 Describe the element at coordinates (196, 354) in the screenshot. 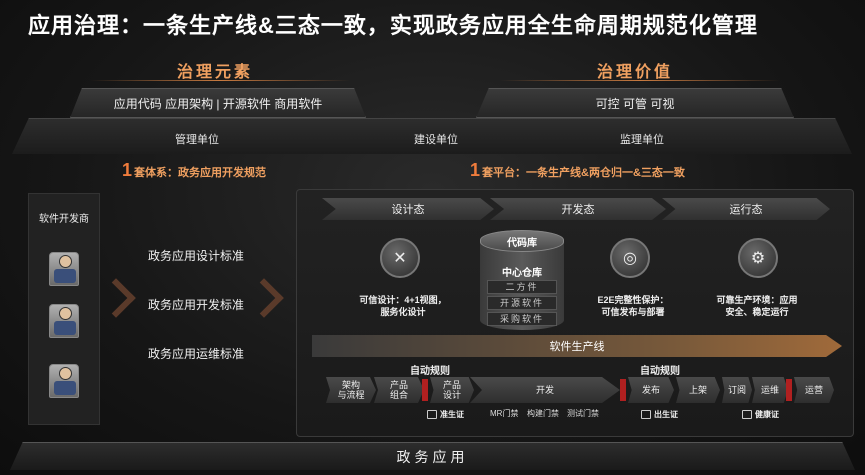

I see `standard-ops: 政务应用运维标准` at that location.